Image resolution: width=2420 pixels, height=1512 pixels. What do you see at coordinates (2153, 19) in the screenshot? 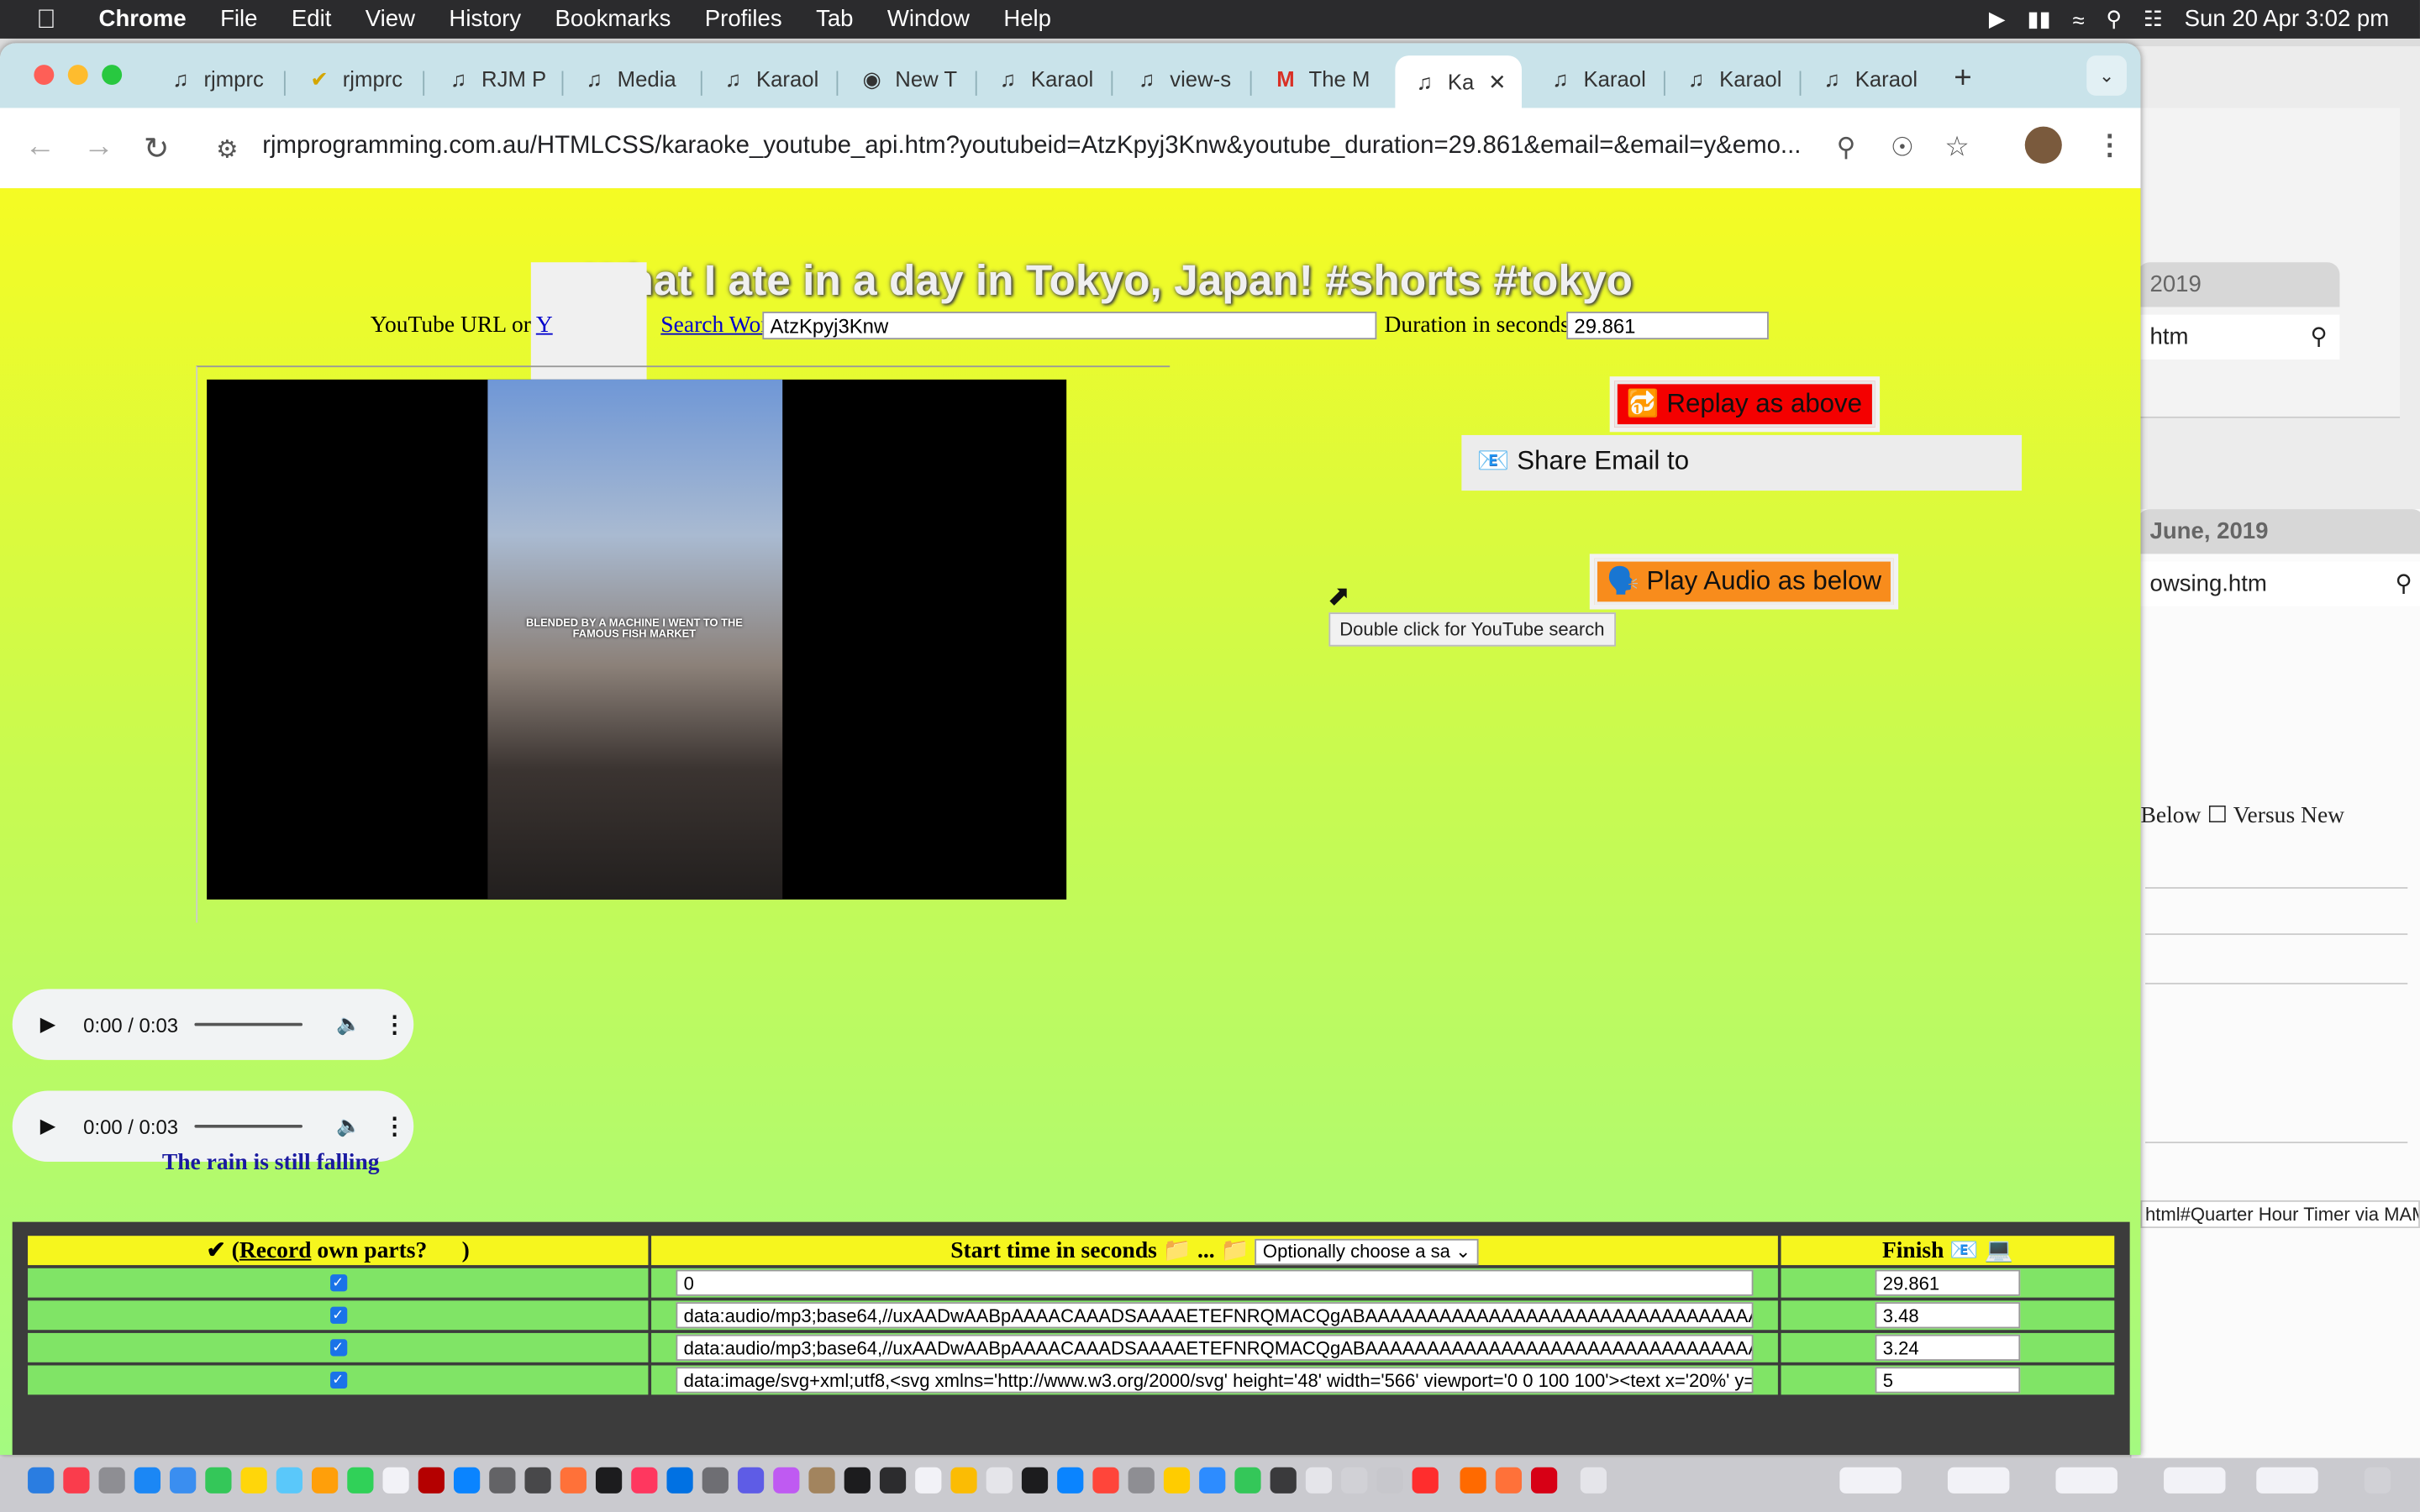
I see `control-center-icon: ☷` at bounding box center [2153, 19].